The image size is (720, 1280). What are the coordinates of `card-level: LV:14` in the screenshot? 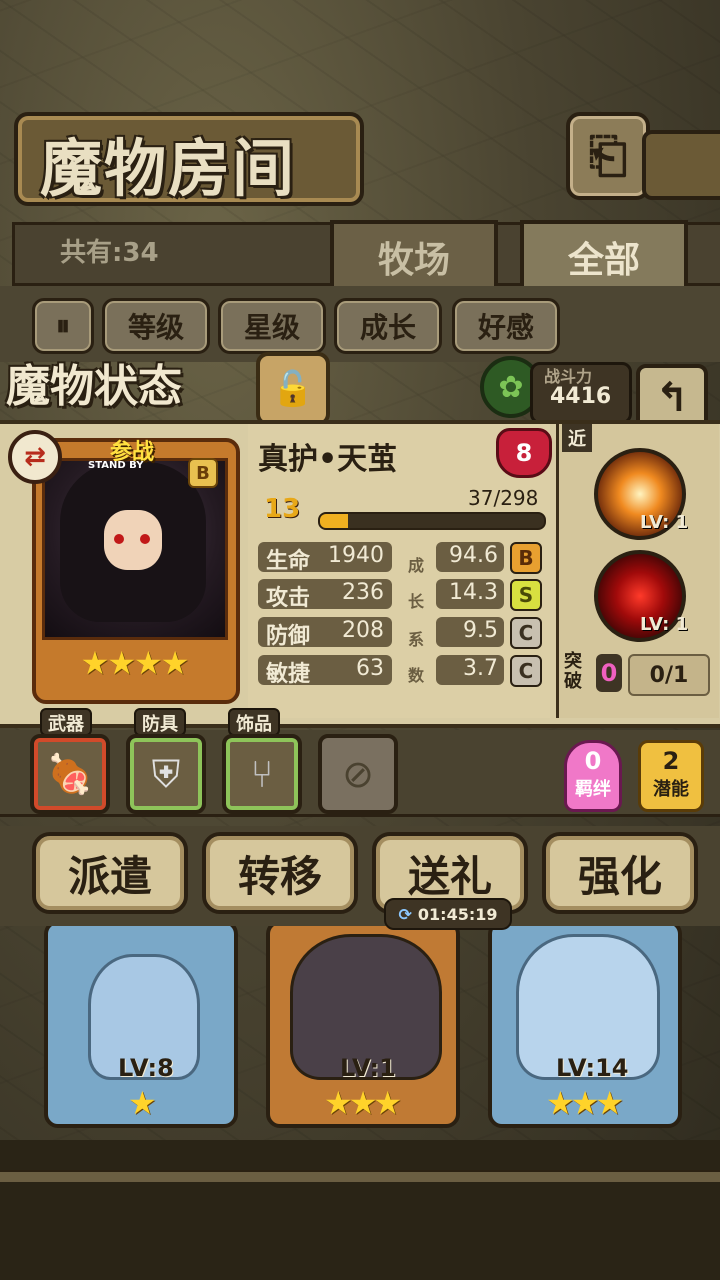 It's located at (592, 1068).